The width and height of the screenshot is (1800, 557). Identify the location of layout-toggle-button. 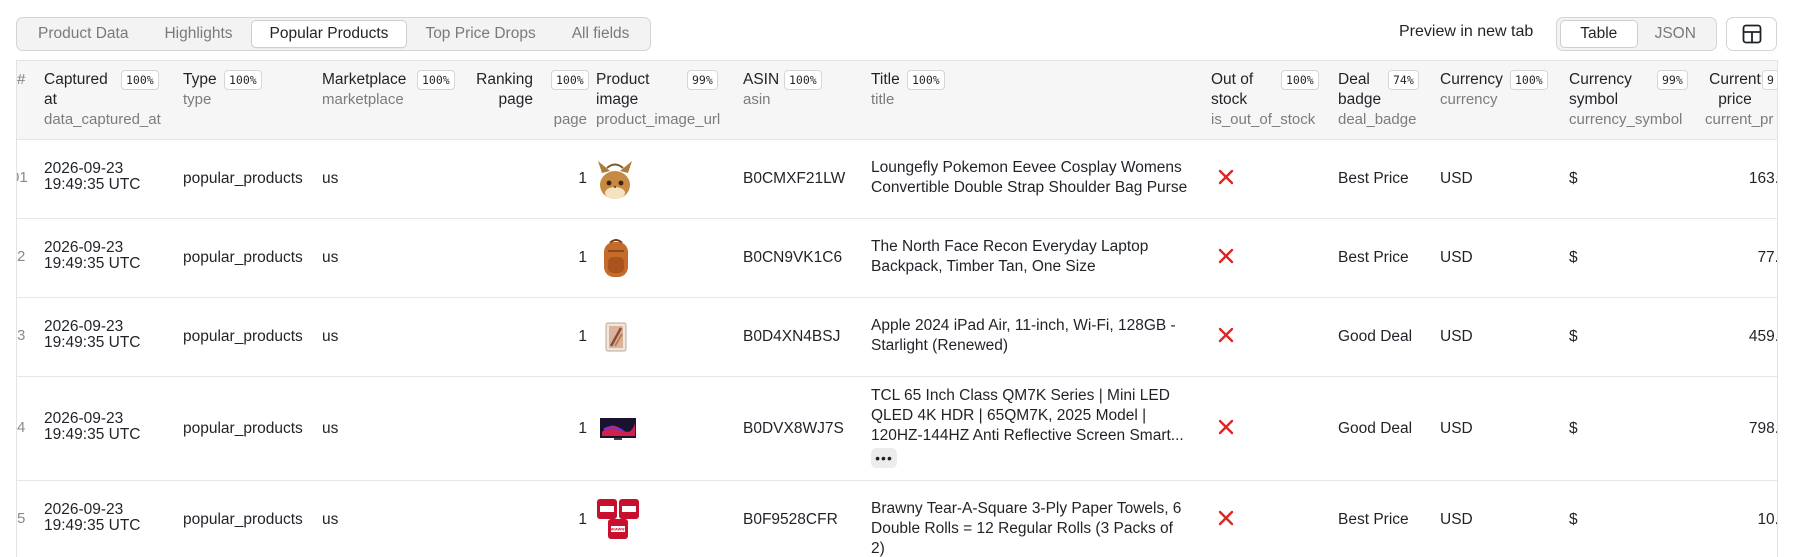
(1751, 34).